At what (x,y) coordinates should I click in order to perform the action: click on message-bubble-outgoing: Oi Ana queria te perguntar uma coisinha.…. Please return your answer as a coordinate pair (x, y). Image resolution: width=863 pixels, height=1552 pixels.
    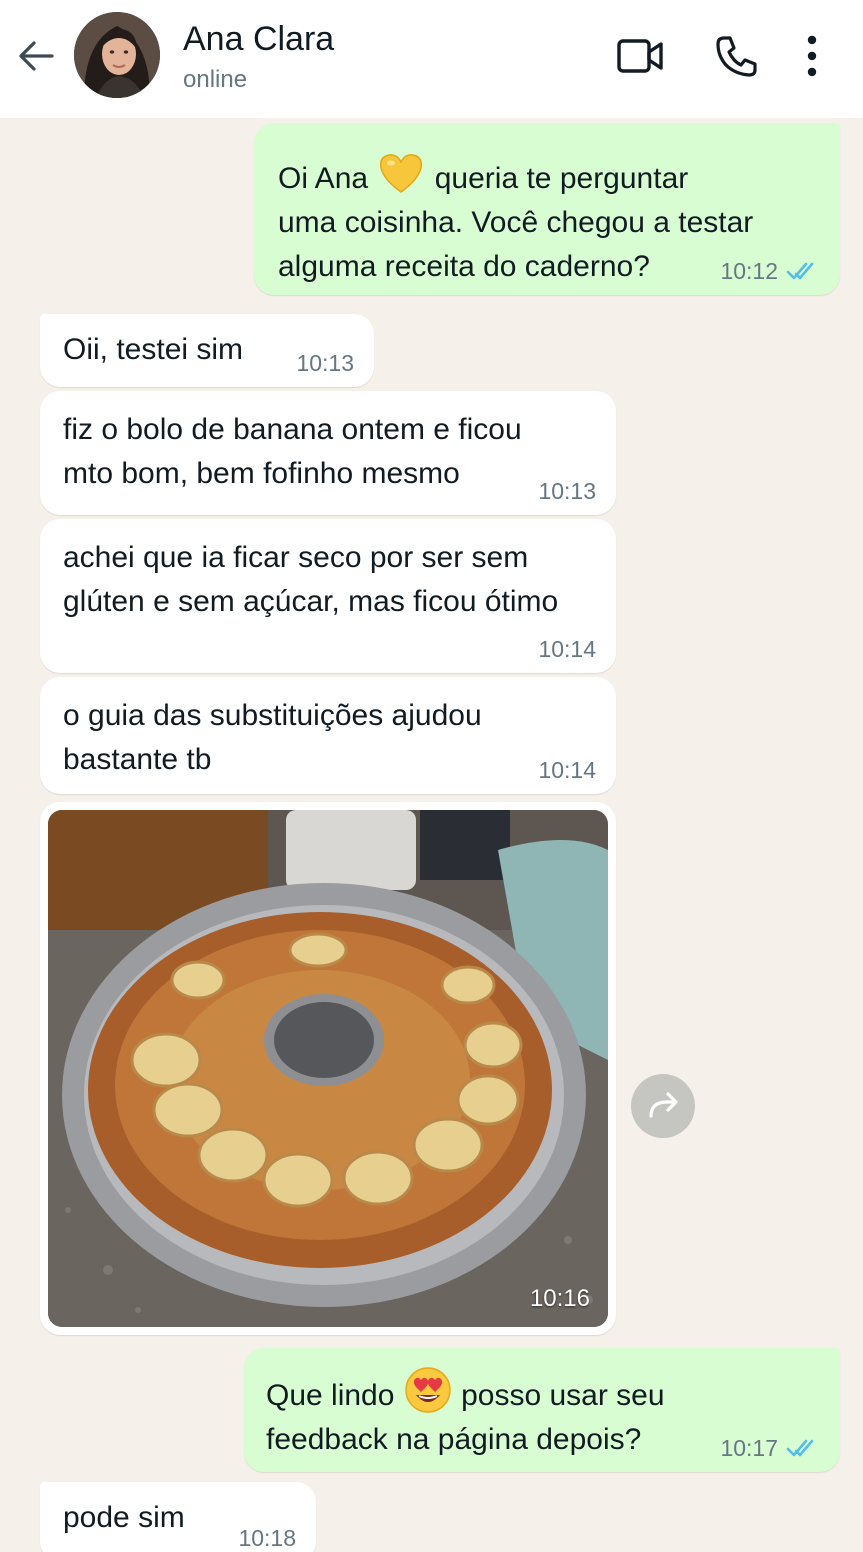
    Looking at the image, I should click on (547, 209).